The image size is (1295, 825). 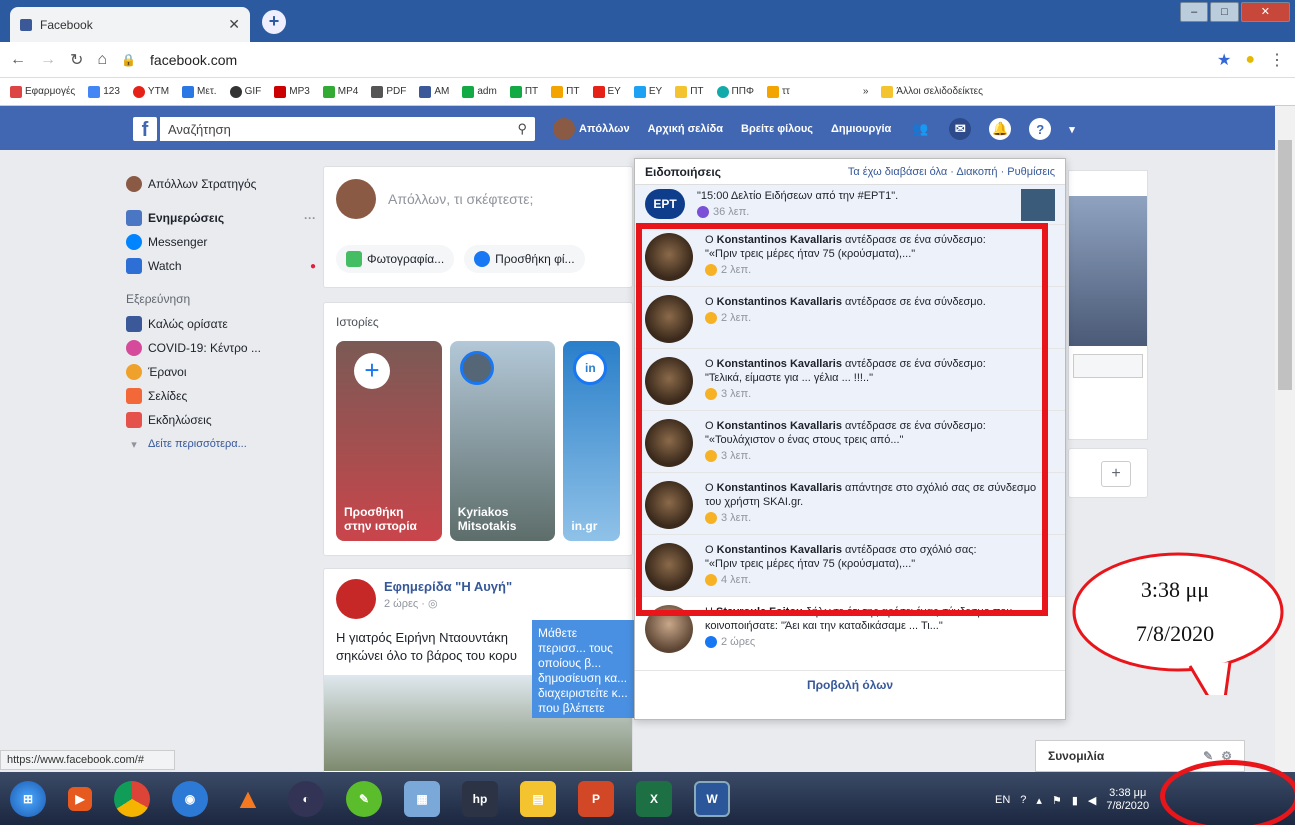 What do you see at coordinates (221, 218) in the screenshot?
I see `sidebar-item-news-feed: Ενημερώσεις ···` at bounding box center [221, 218].